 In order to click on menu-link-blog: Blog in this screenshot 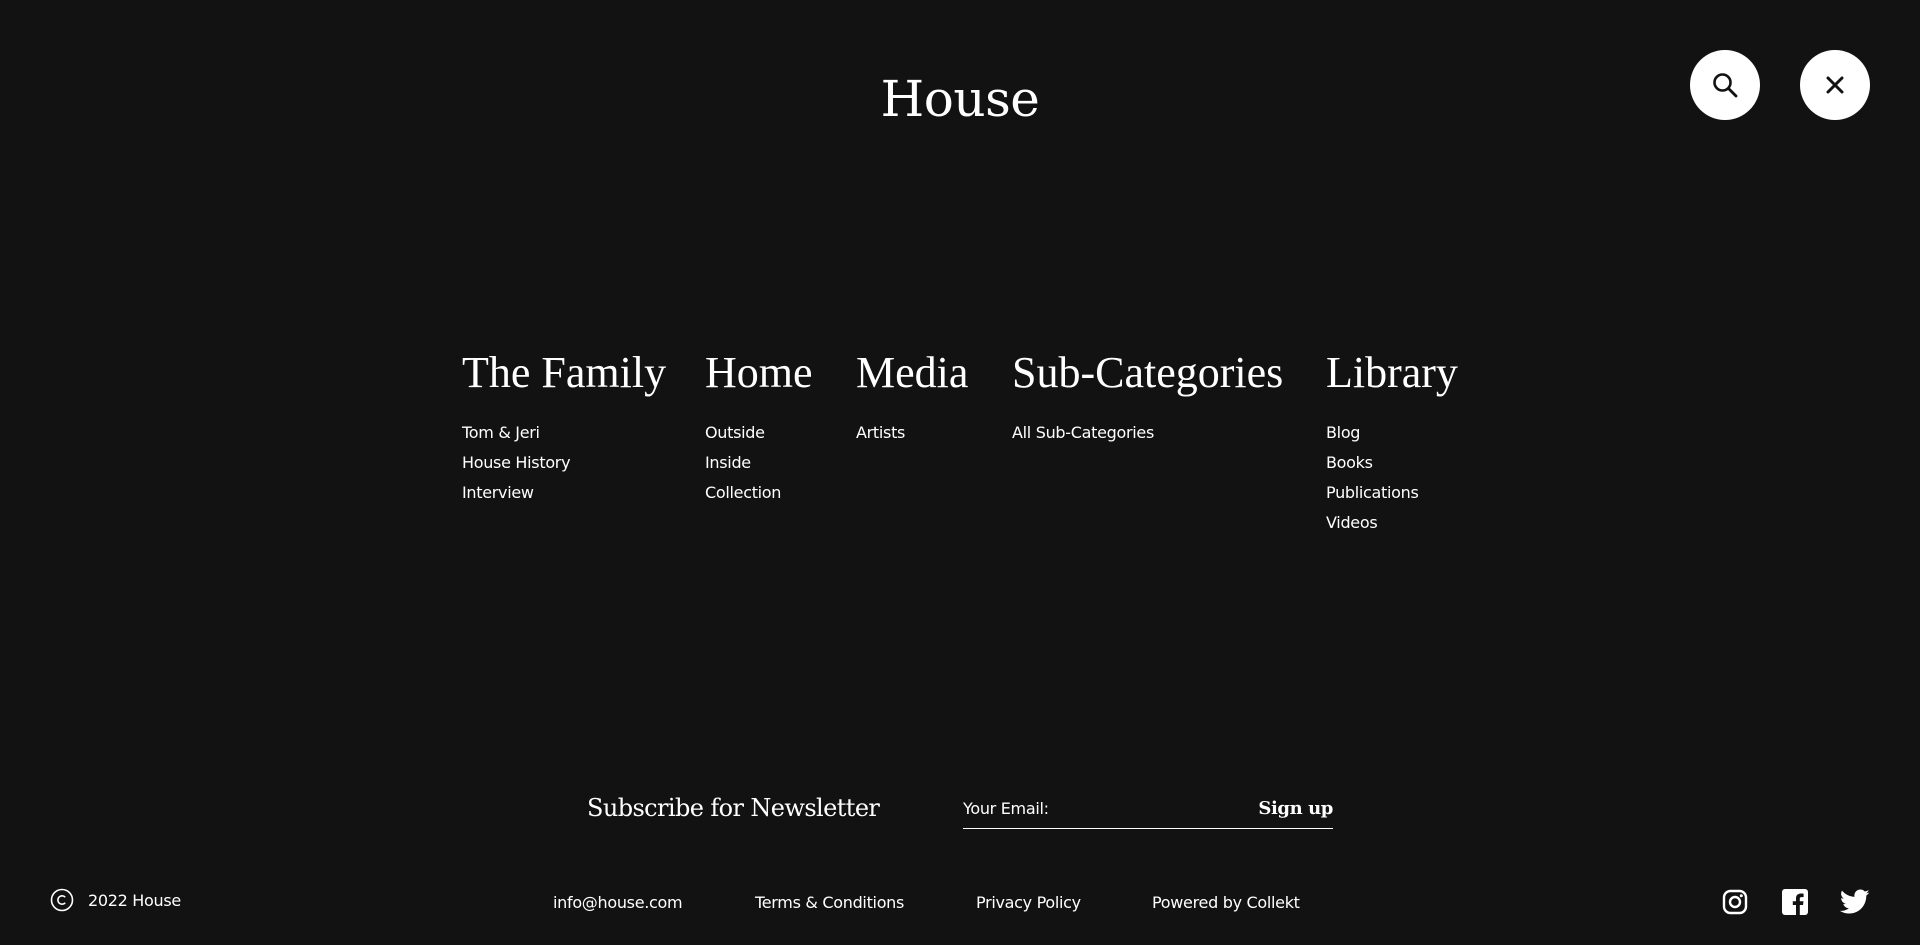, I will do `click(1392, 433)`.